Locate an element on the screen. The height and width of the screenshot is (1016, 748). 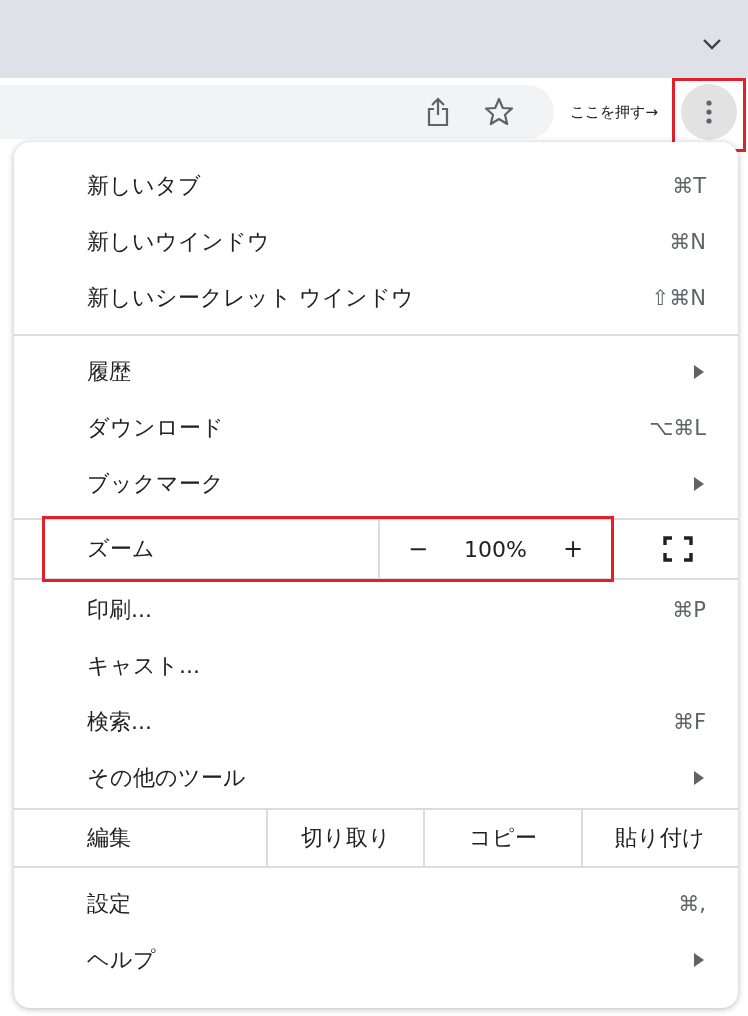
fullscreen-icon is located at coordinates (678, 549).